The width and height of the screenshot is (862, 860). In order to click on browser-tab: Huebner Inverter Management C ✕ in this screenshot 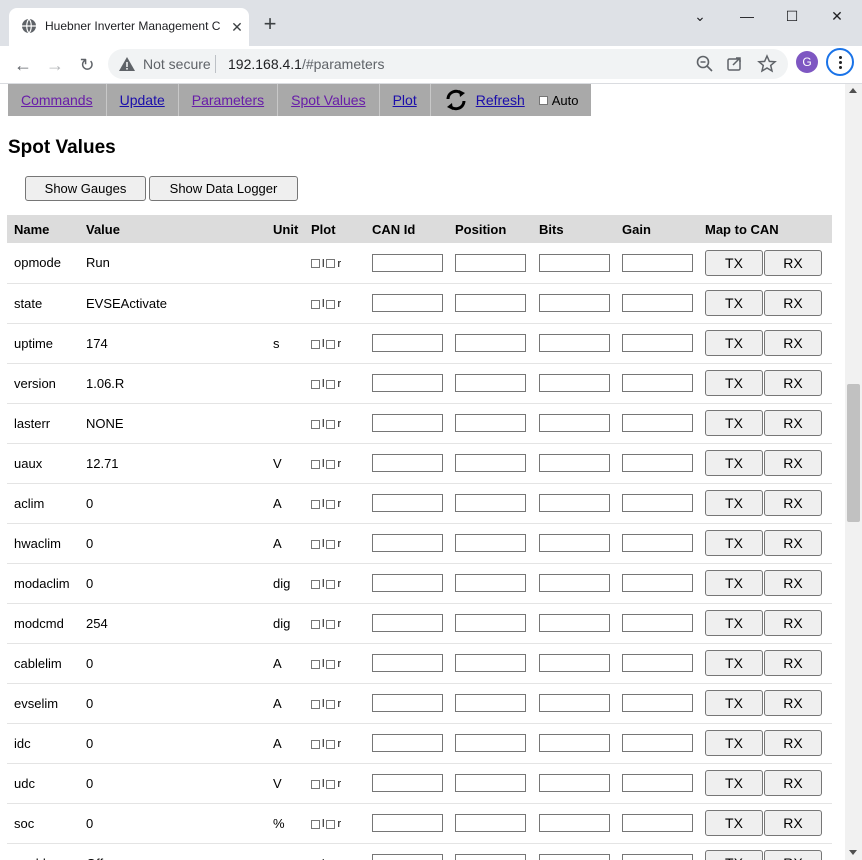, I will do `click(129, 27)`.